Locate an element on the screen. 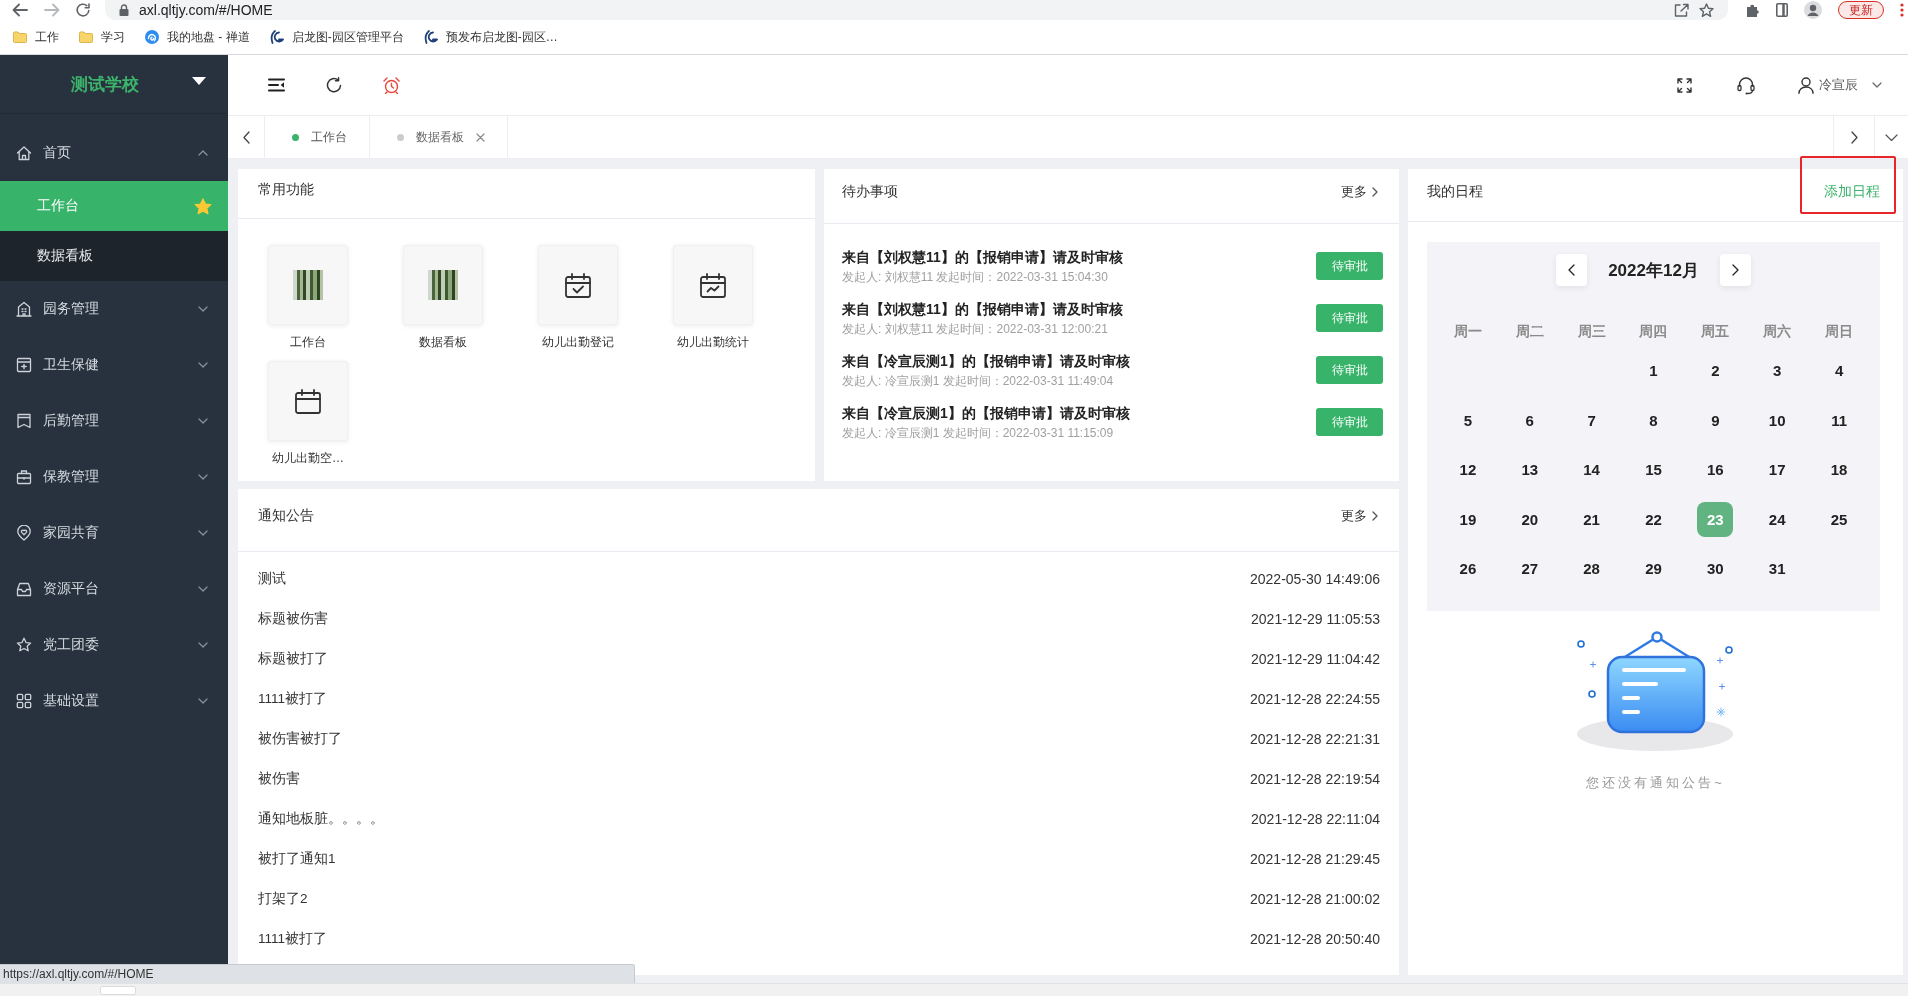 Image resolution: width=1908 pixels, height=996 pixels. bookmark-link: 工作 is located at coordinates (36, 37).